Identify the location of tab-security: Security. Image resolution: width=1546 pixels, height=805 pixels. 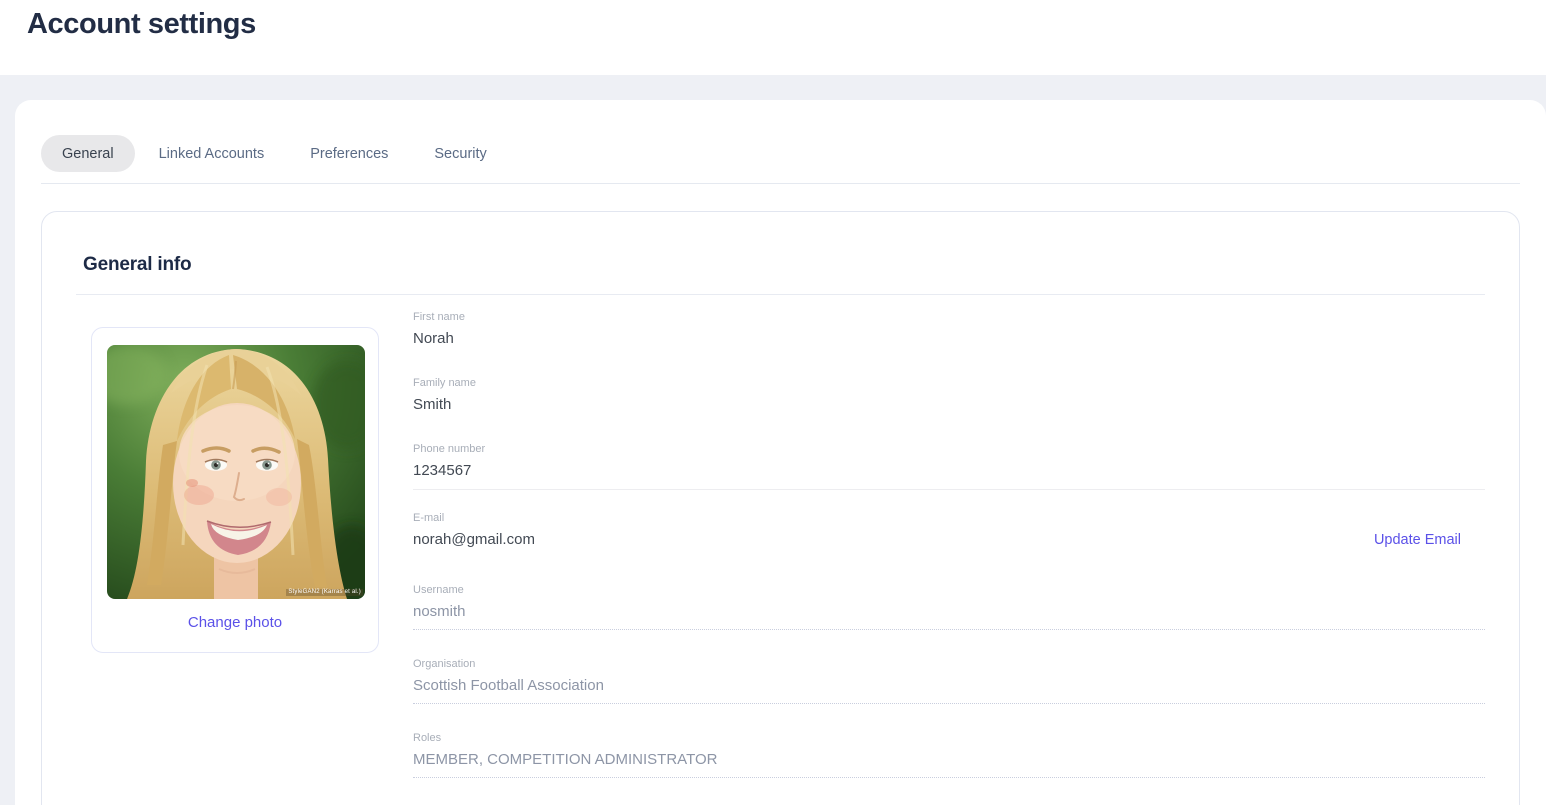
(460, 153).